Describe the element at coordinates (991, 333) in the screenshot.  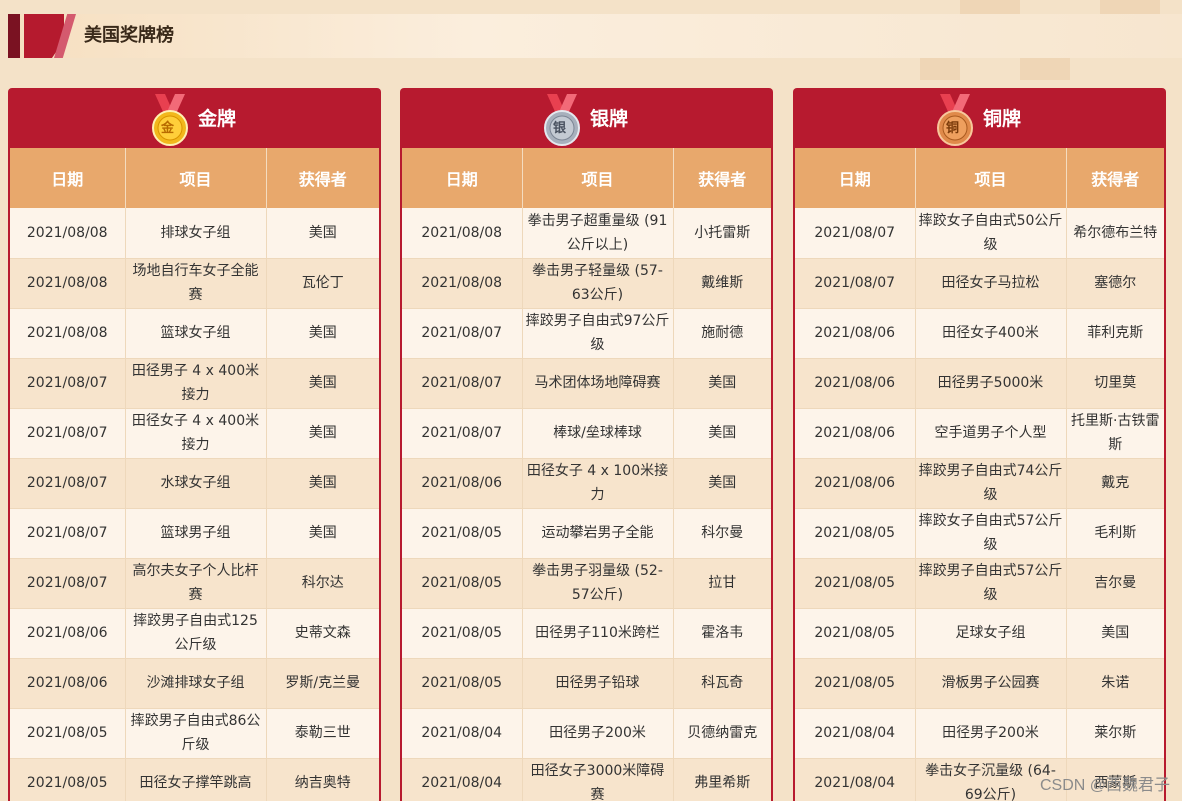
I see `cell-event: 田径女子400米` at that location.